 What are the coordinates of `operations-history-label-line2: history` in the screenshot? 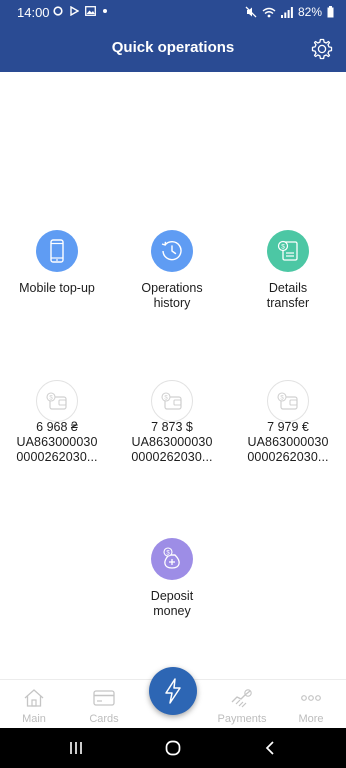 It's located at (172, 303).